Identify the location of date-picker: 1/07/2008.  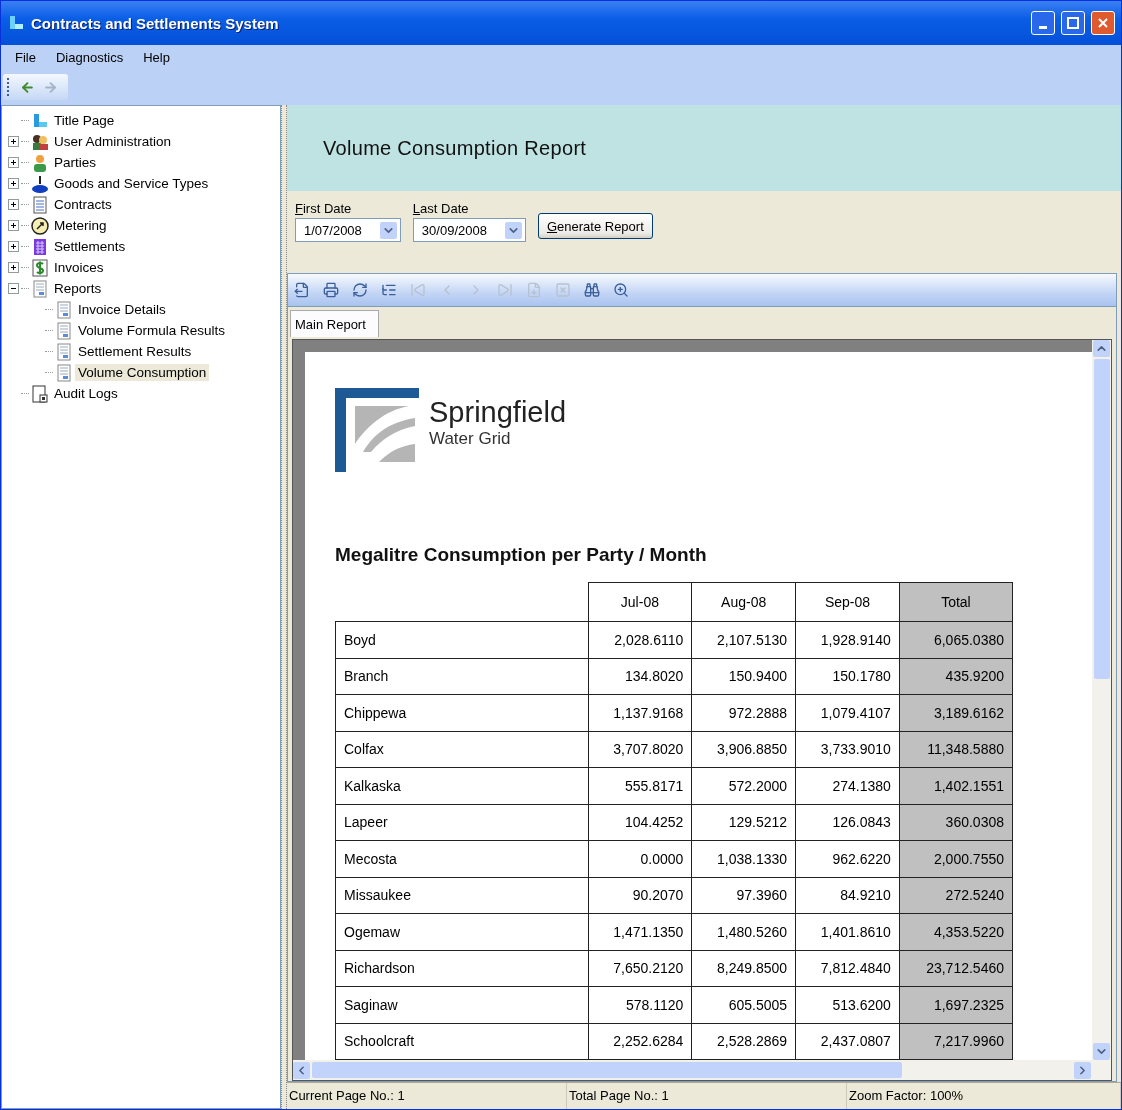
(348, 230).